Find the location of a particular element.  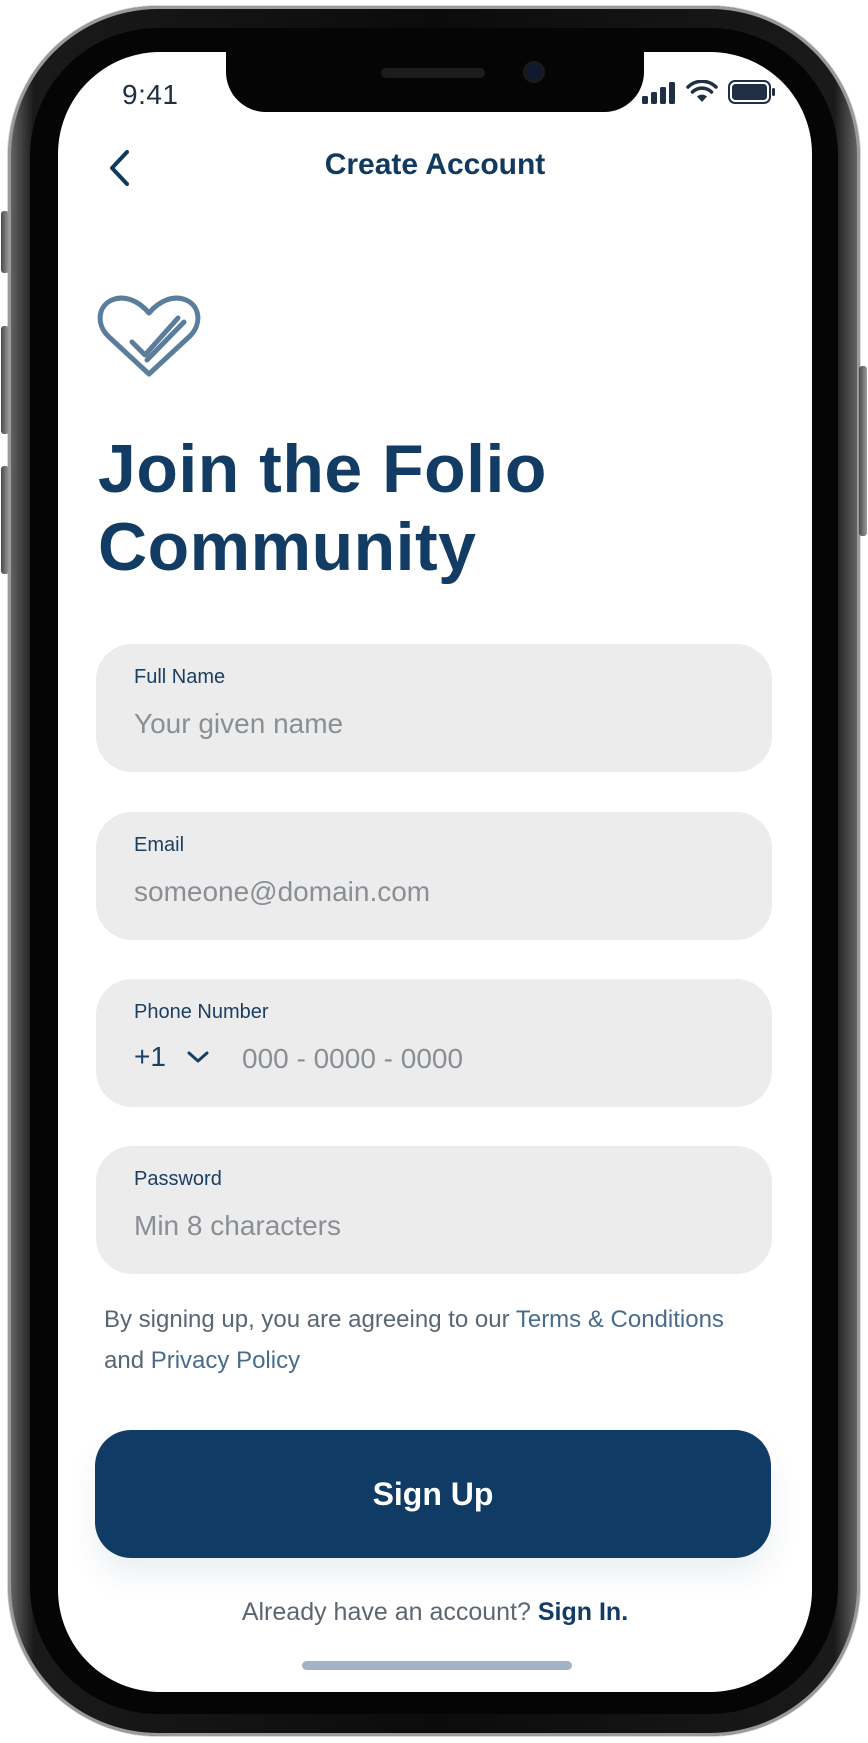

full-name-label: Full Name is located at coordinates (180, 677).